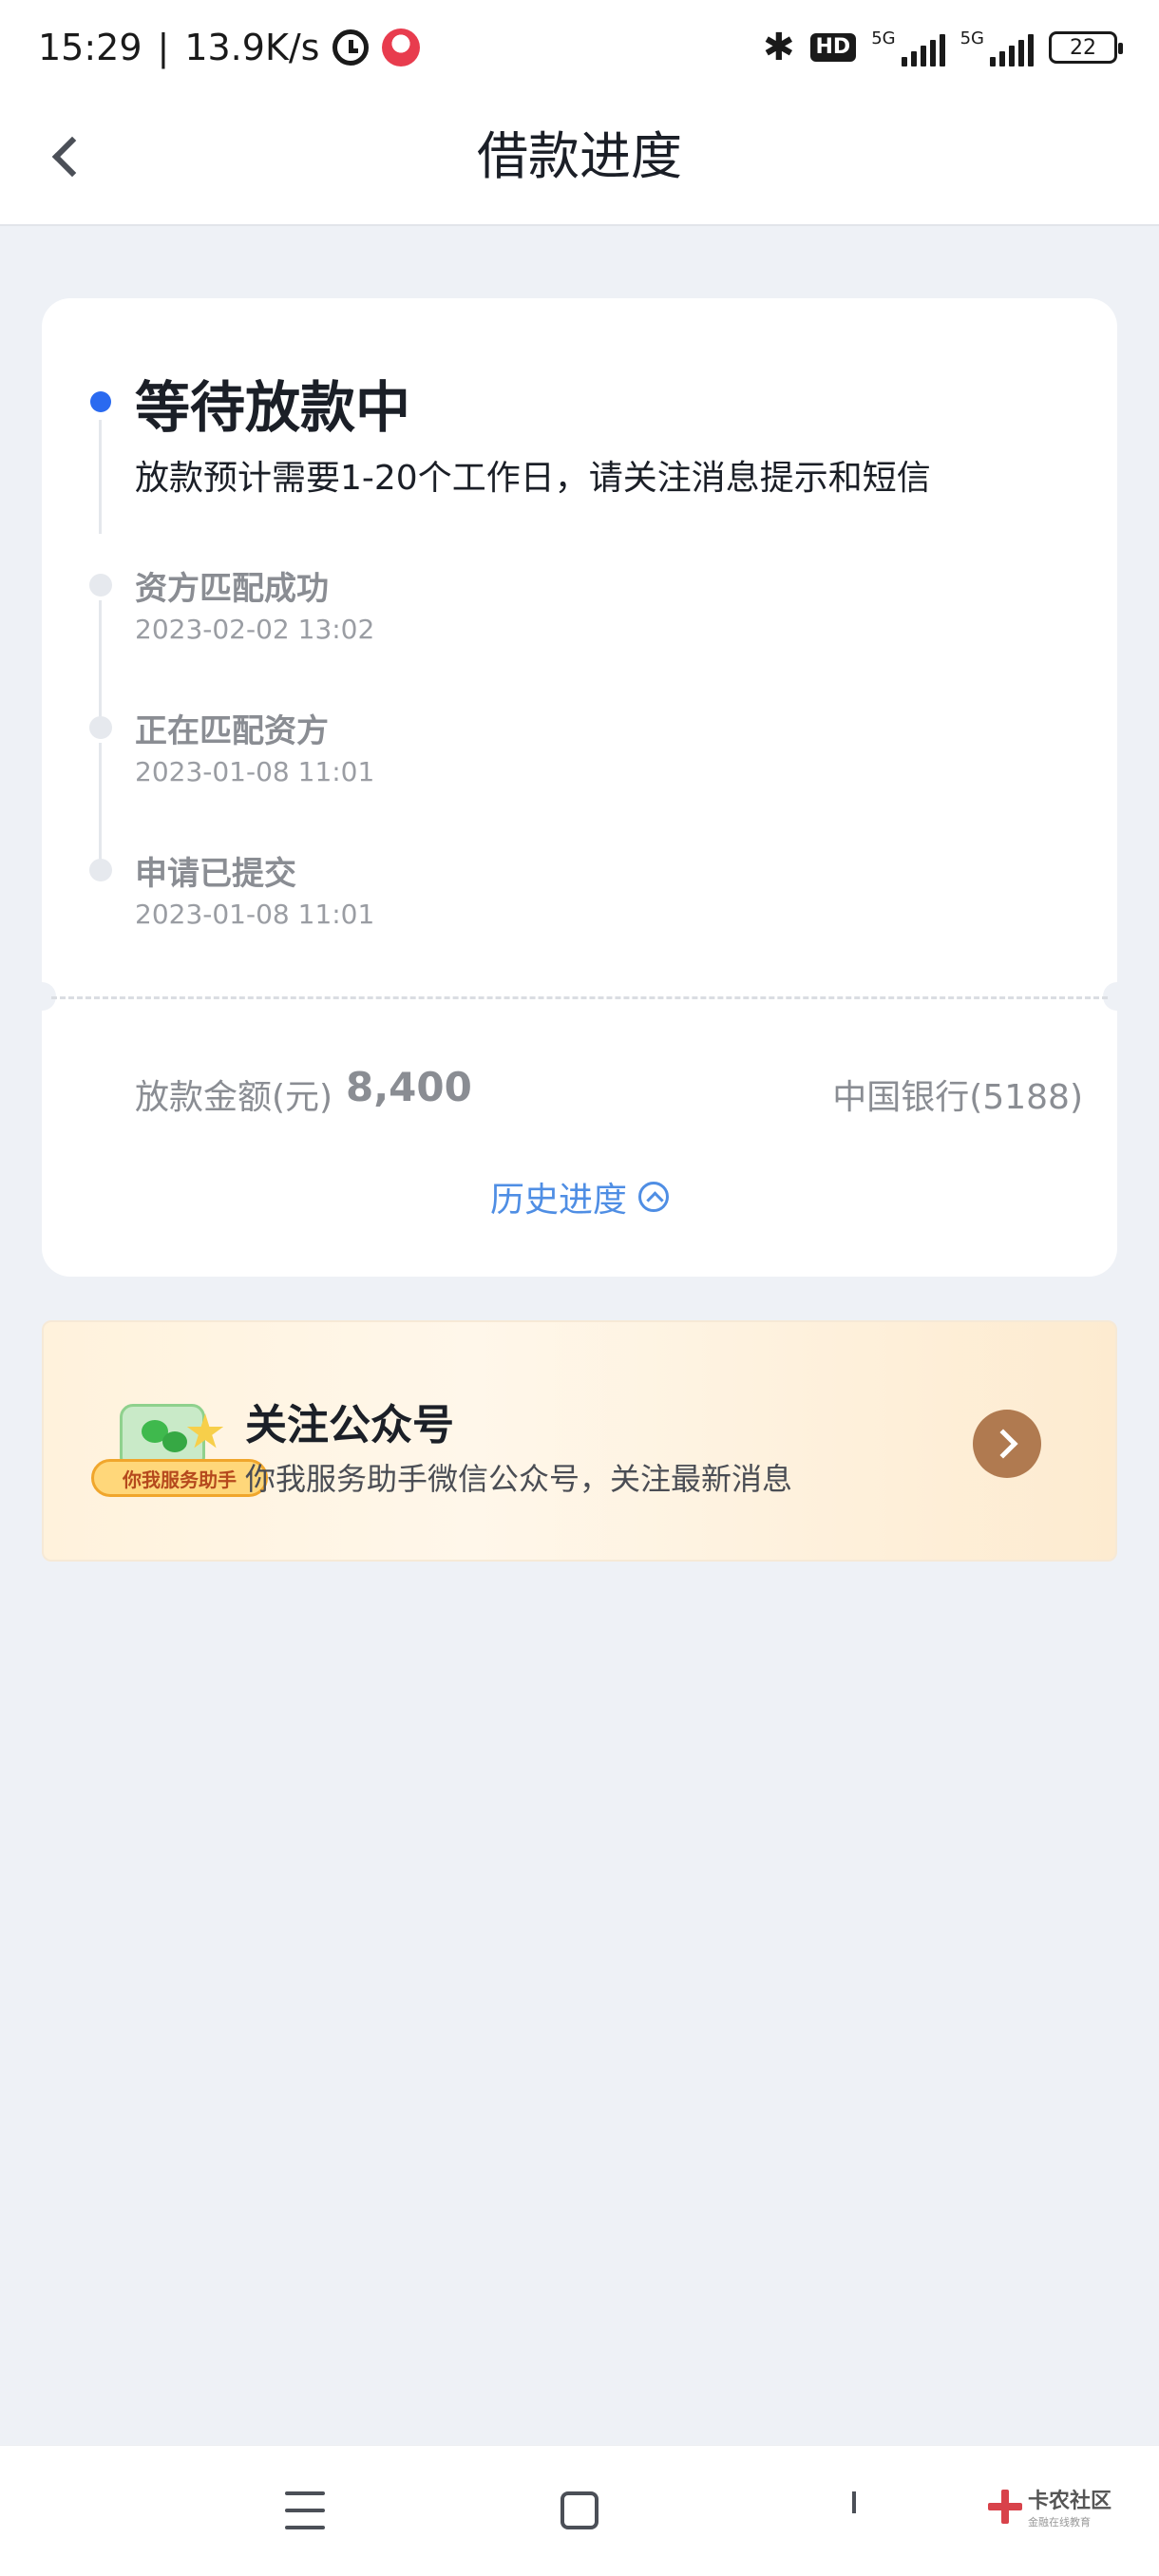  I want to click on step-title: 资方匹配成功, so click(232, 589).